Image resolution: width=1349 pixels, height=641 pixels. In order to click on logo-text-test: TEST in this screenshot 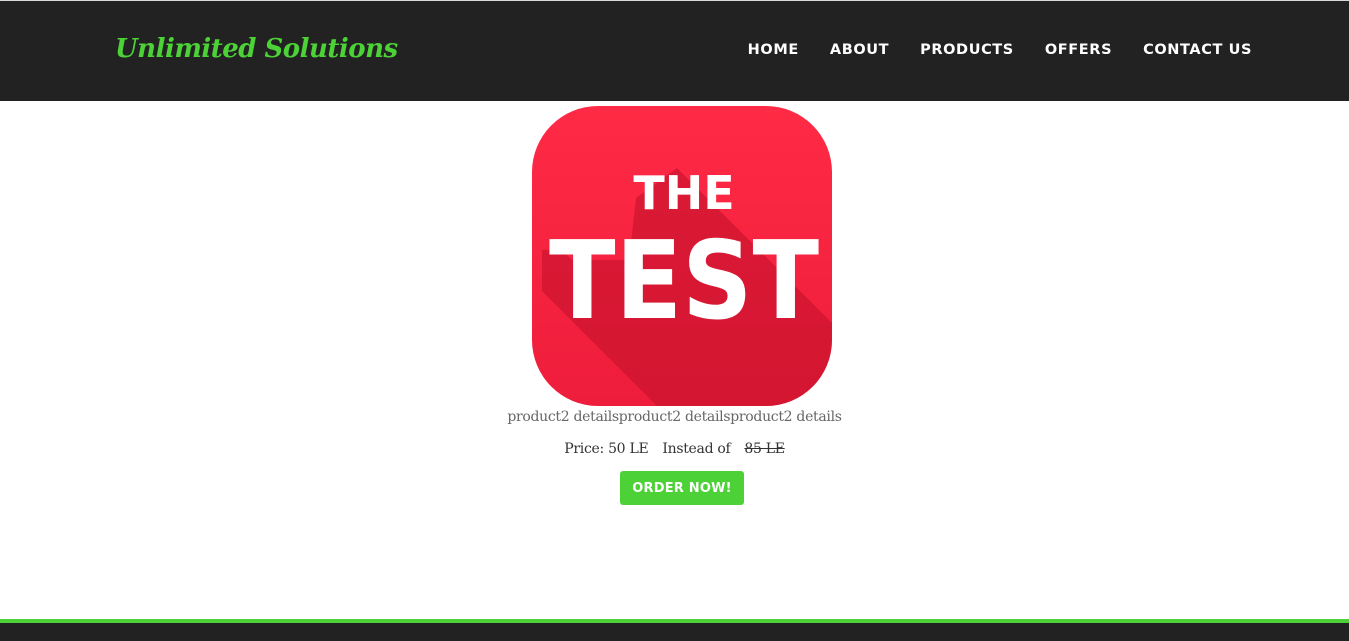, I will do `click(684, 281)`.